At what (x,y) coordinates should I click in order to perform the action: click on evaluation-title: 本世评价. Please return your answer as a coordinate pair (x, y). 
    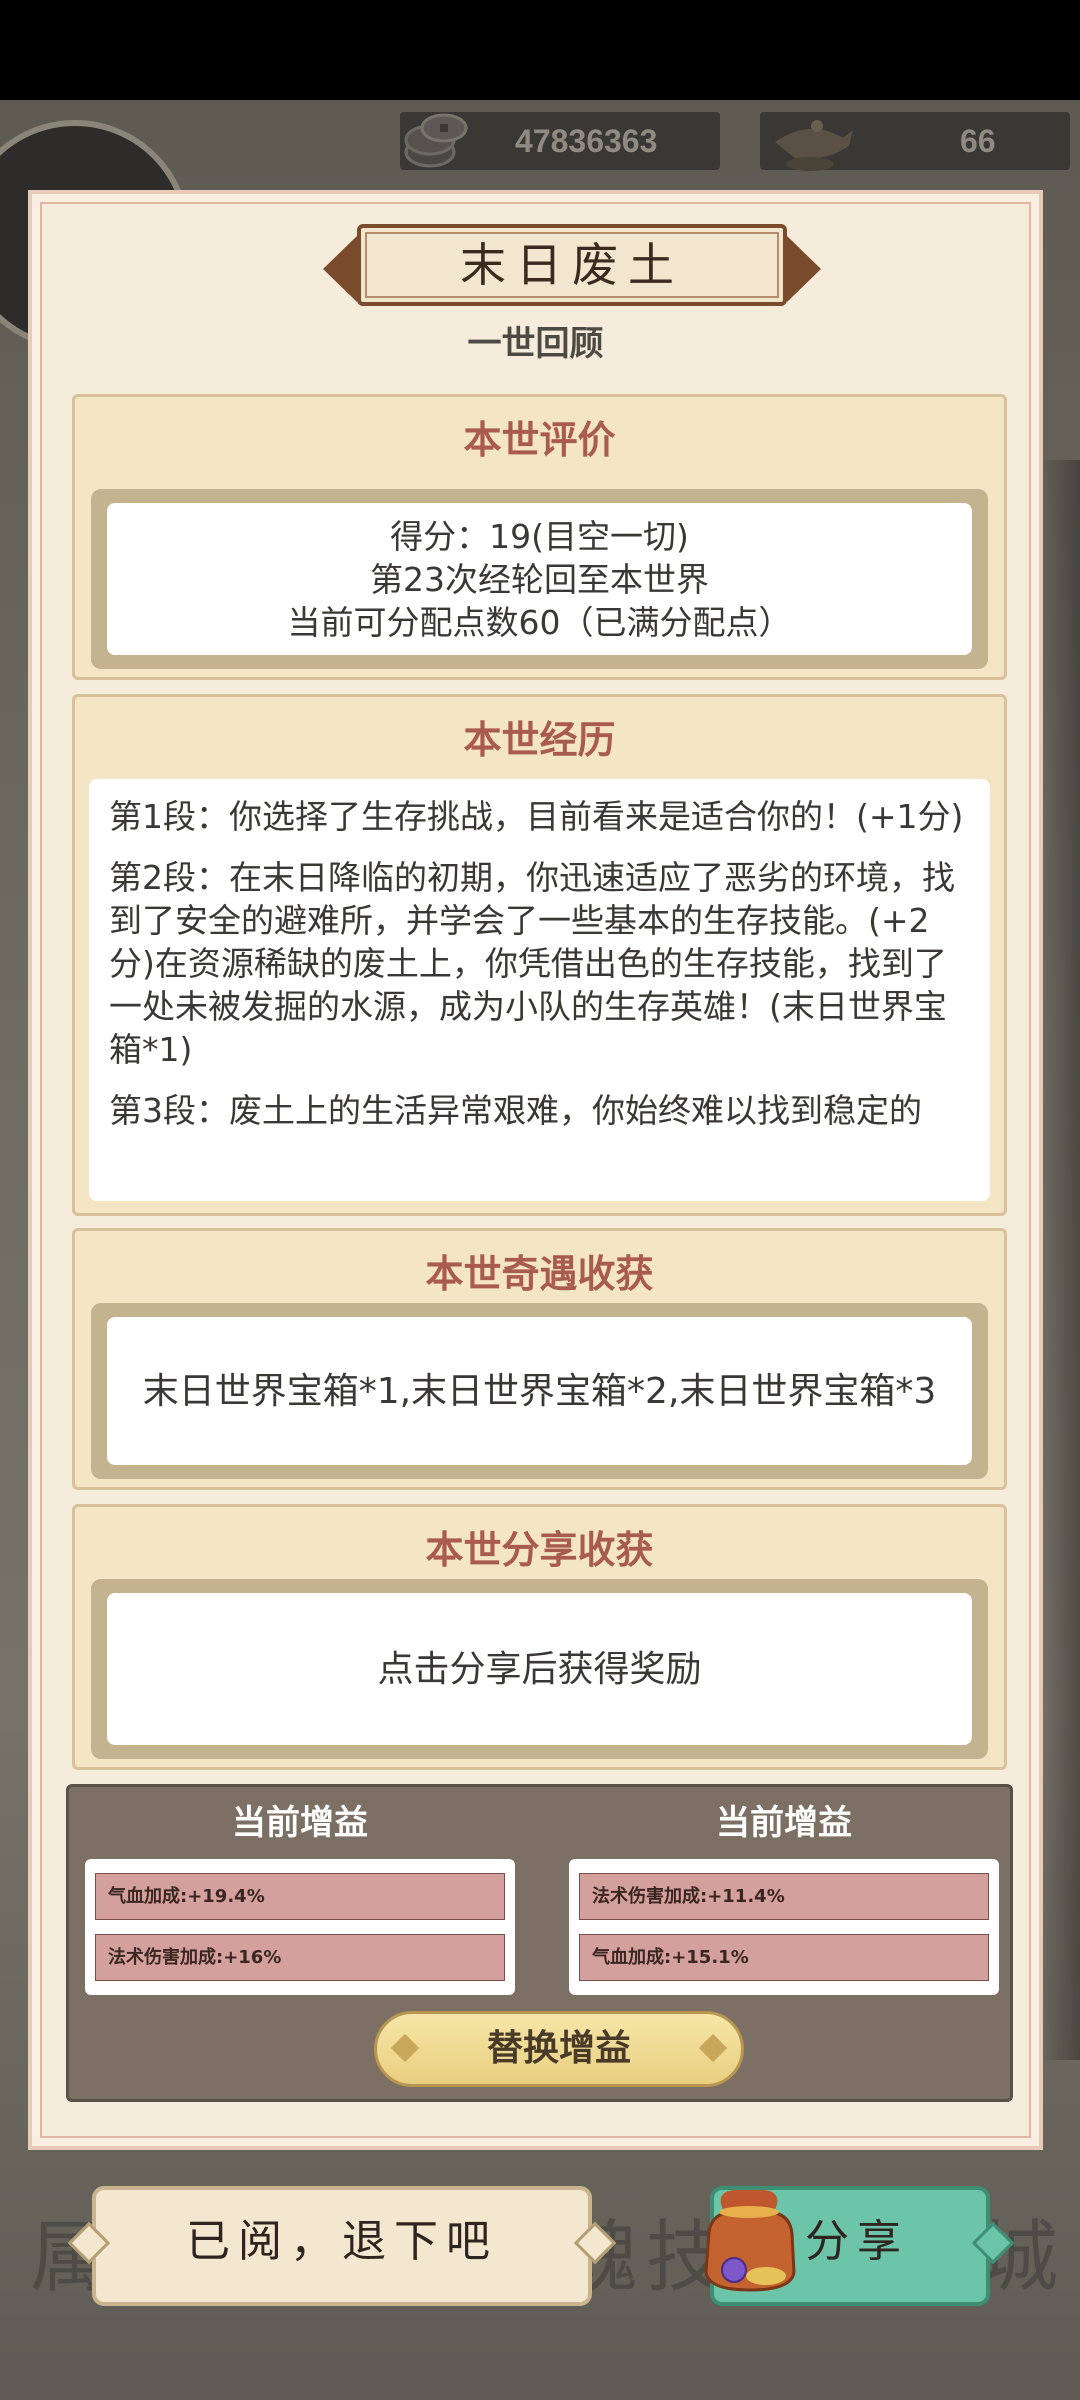
    Looking at the image, I should click on (539, 440).